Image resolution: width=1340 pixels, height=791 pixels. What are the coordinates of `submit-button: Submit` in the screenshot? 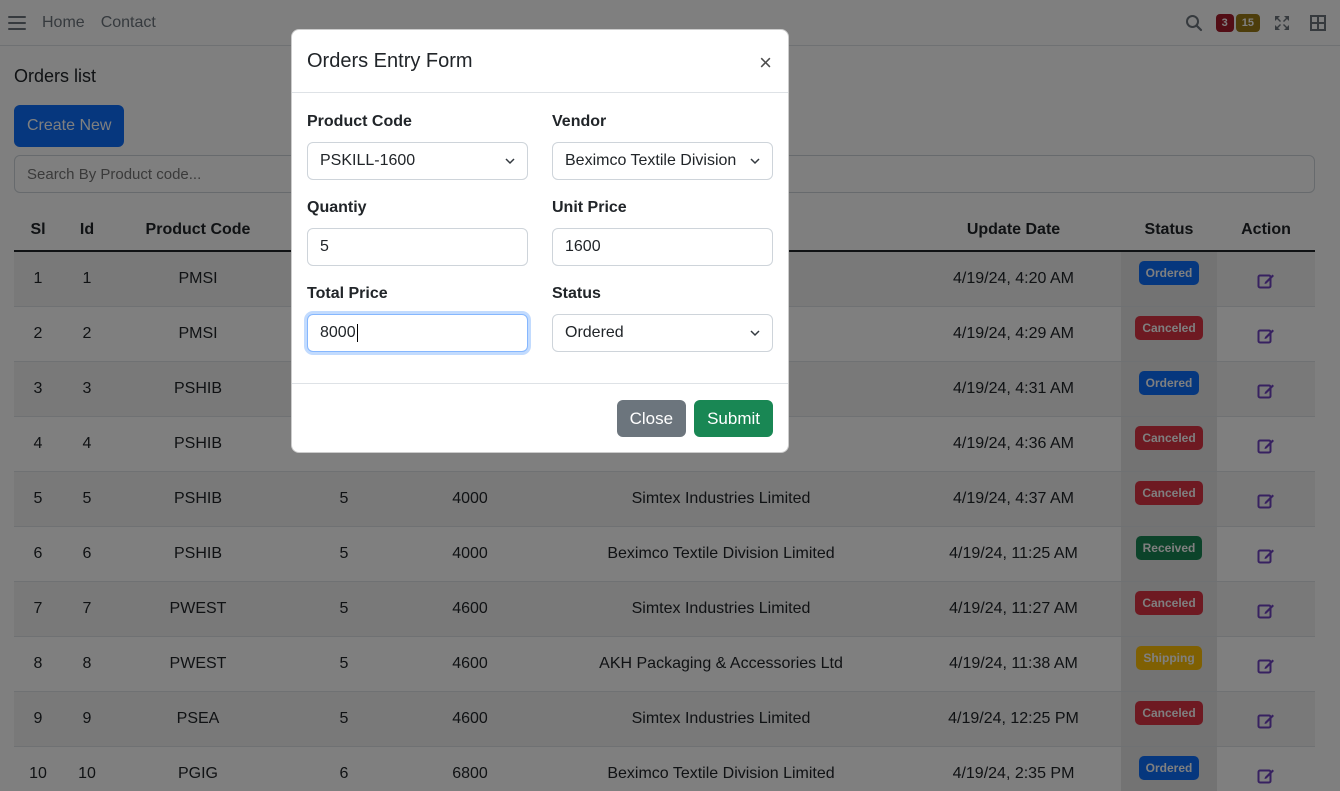 It's located at (733, 418).